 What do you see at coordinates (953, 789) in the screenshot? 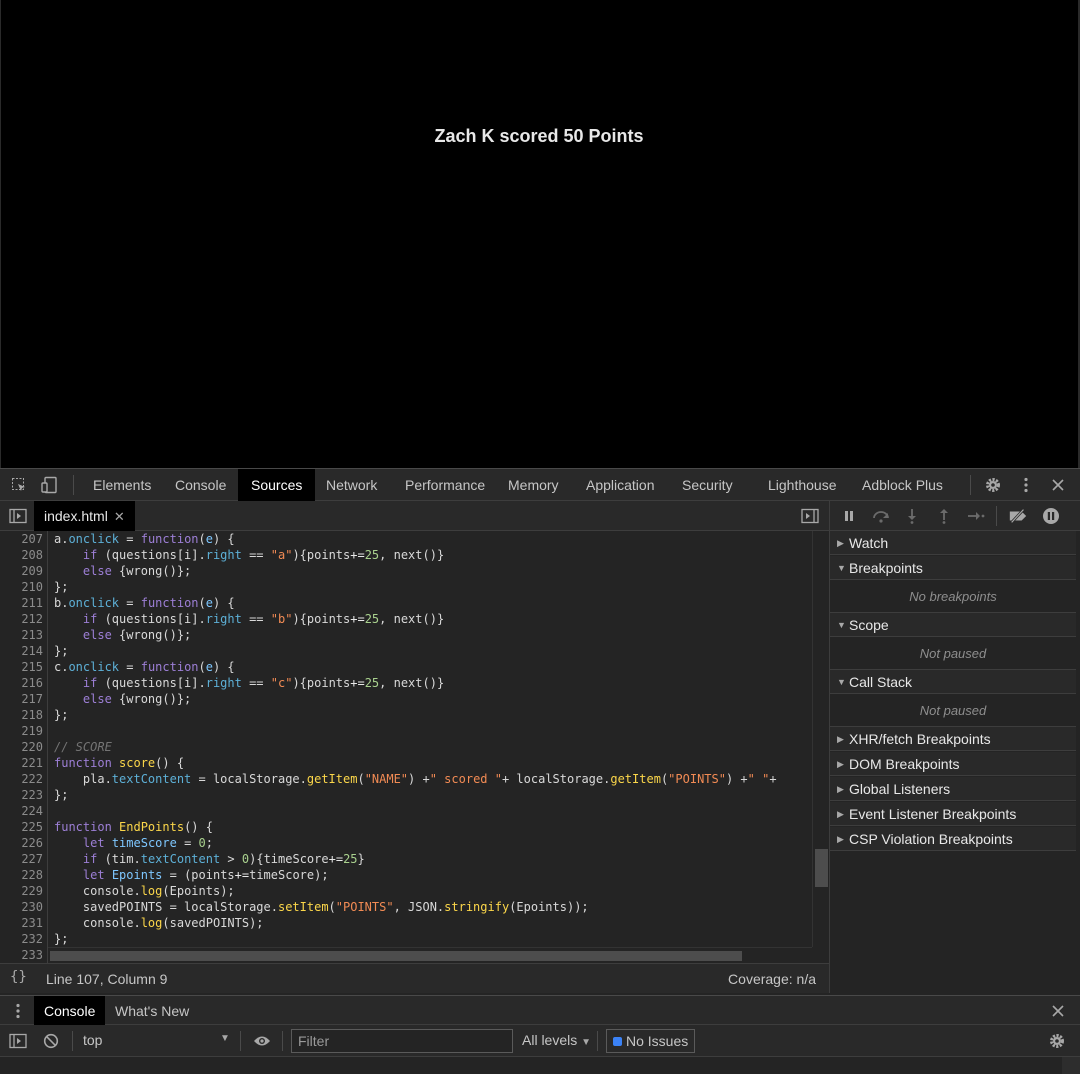
I see `pane-global-listeners: ▶ Global Listeners` at bounding box center [953, 789].